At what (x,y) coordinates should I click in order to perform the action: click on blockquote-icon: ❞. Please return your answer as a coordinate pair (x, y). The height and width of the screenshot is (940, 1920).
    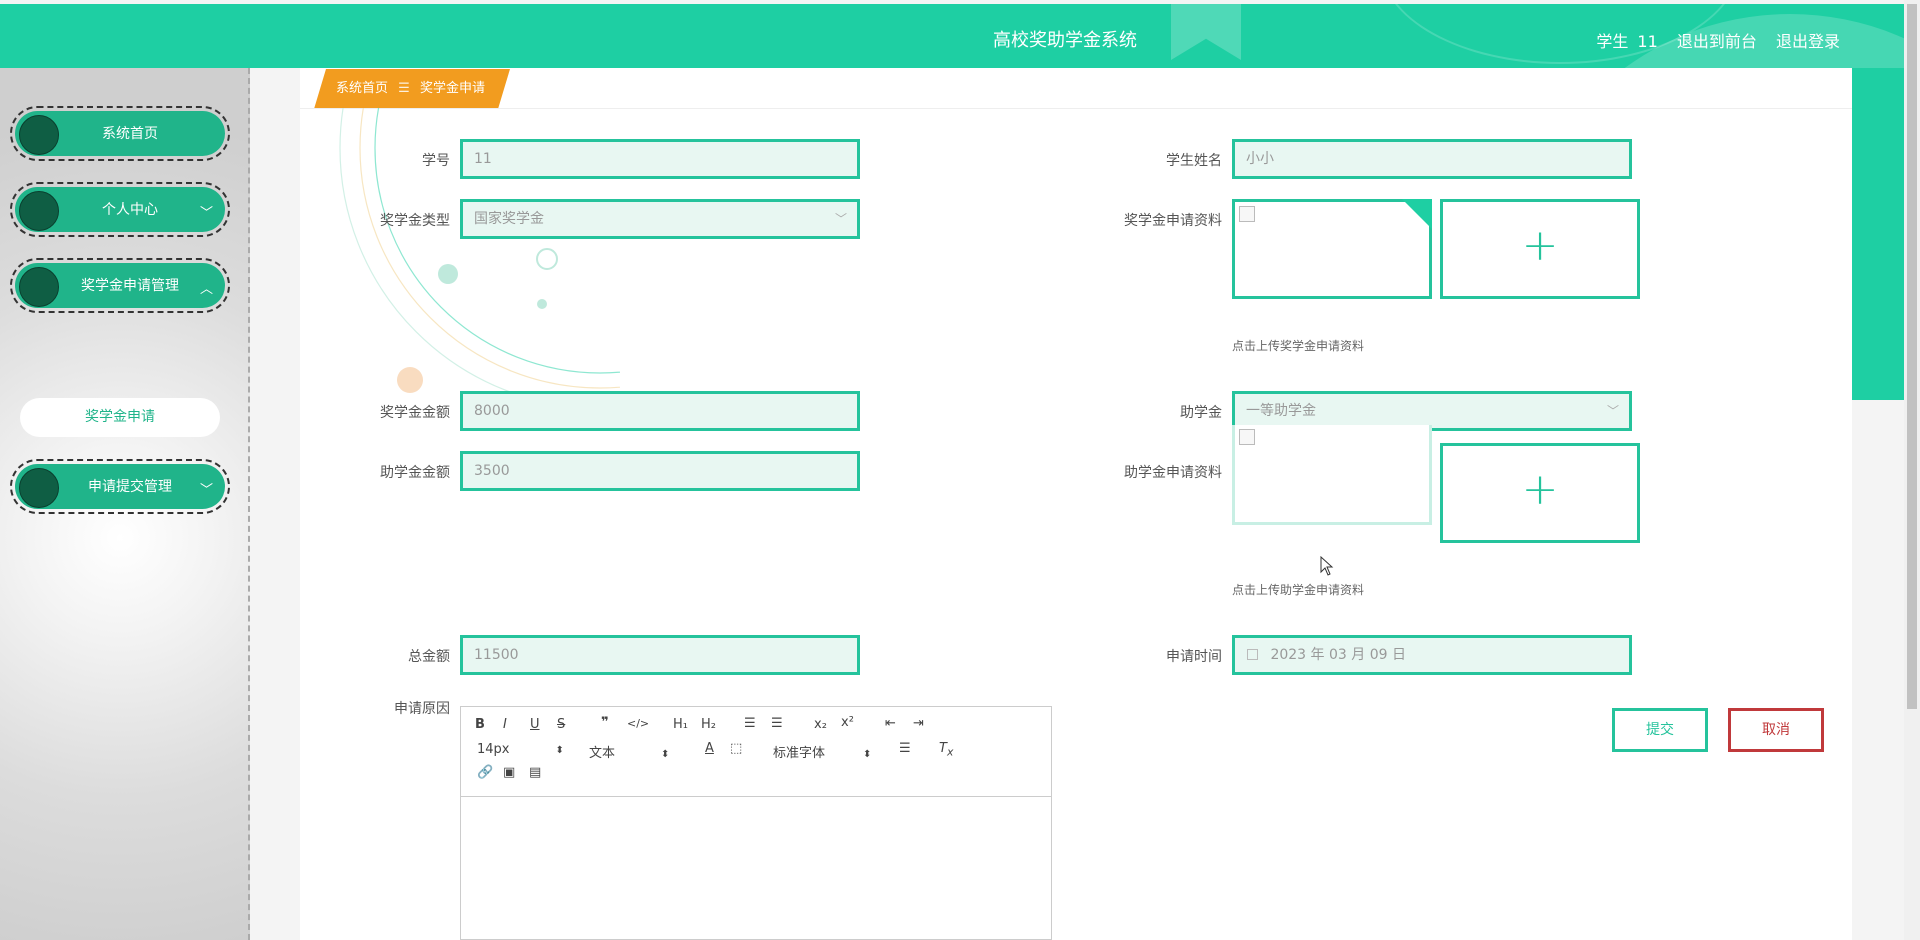
    Looking at the image, I should click on (605, 722).